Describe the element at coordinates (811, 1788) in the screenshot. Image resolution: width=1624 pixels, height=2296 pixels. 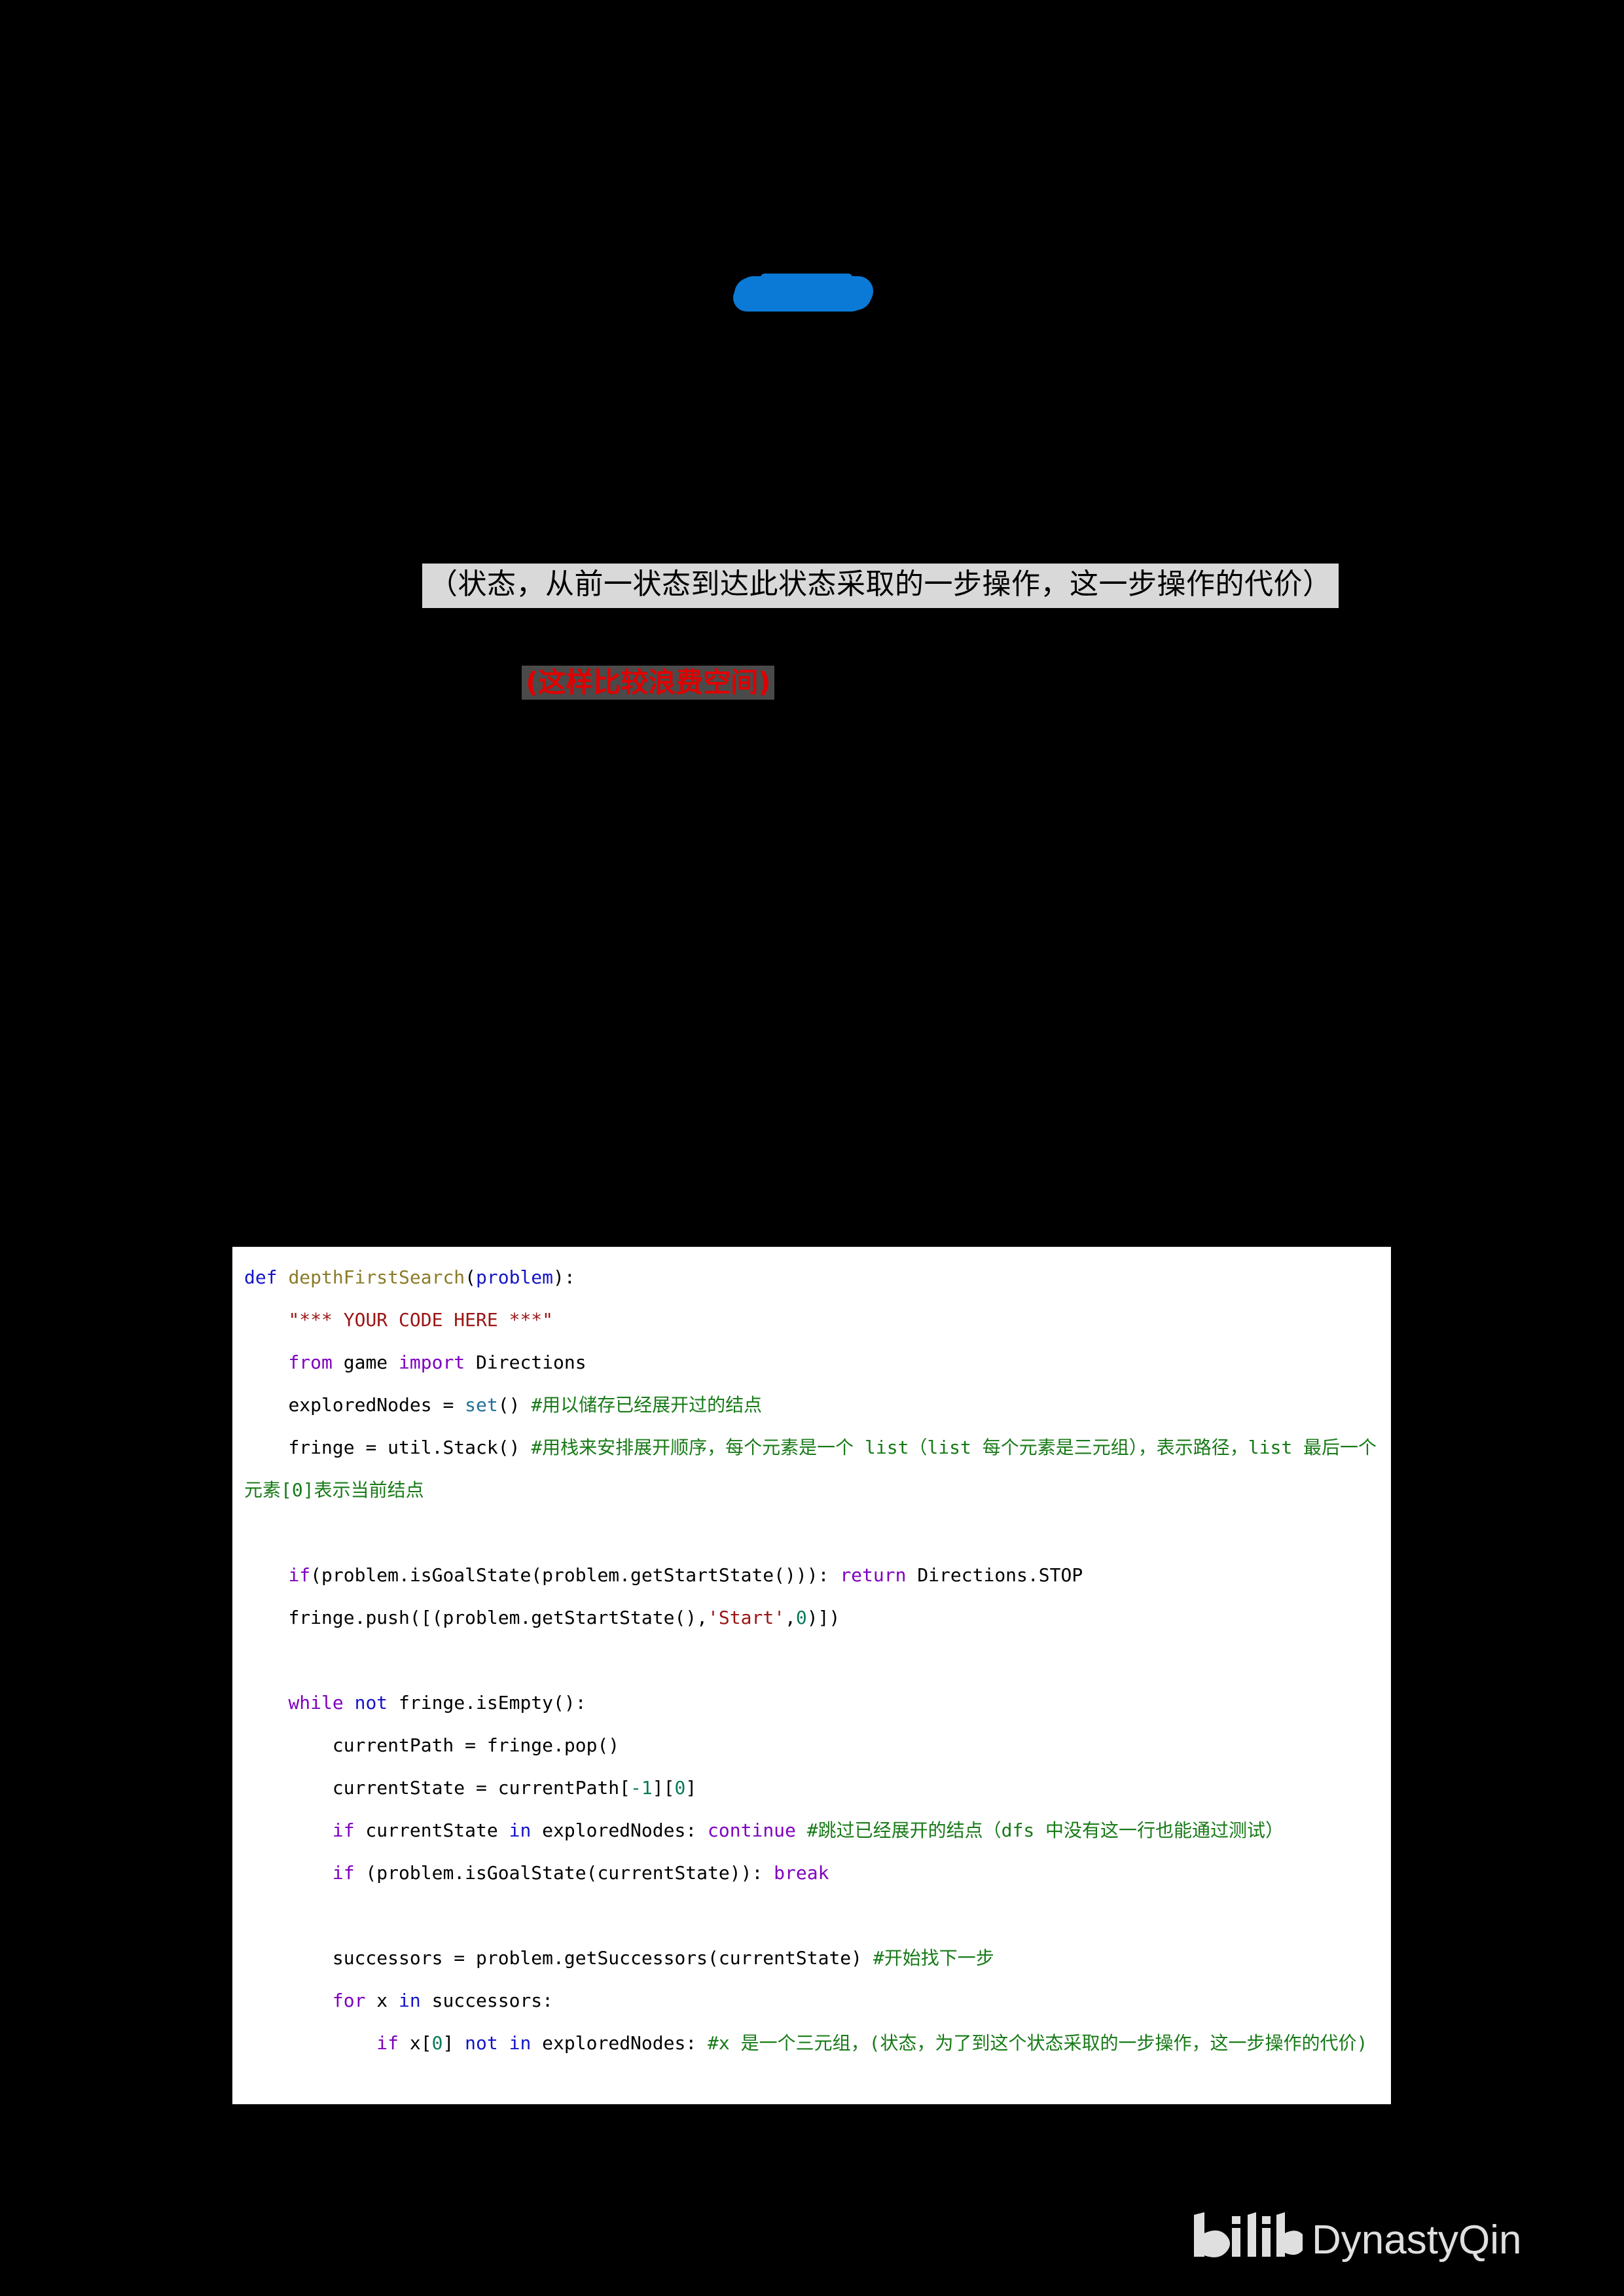
I see `code-line: currentState = currentPath[-1][0]` at that location.